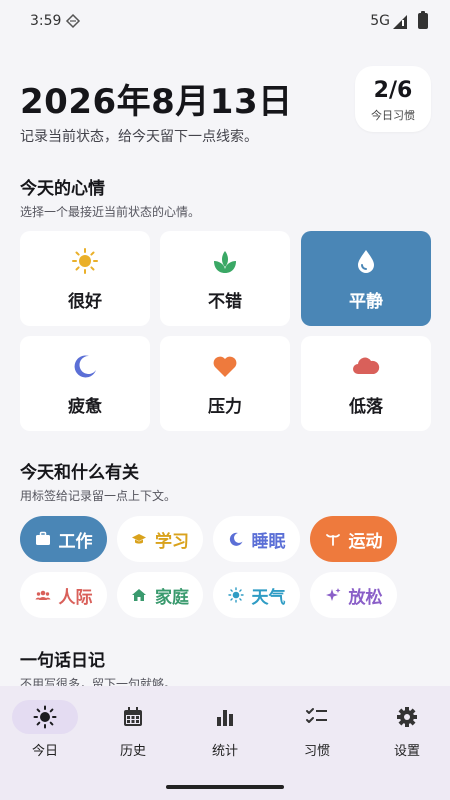 The width and height of the screenshot is (450, 800). What do you see at coordinates (110, 212) in the screenshot?
I see `mood-section-subtitle: 选择一个最接近当前状态的心情。` at bounding box center [110, 212].